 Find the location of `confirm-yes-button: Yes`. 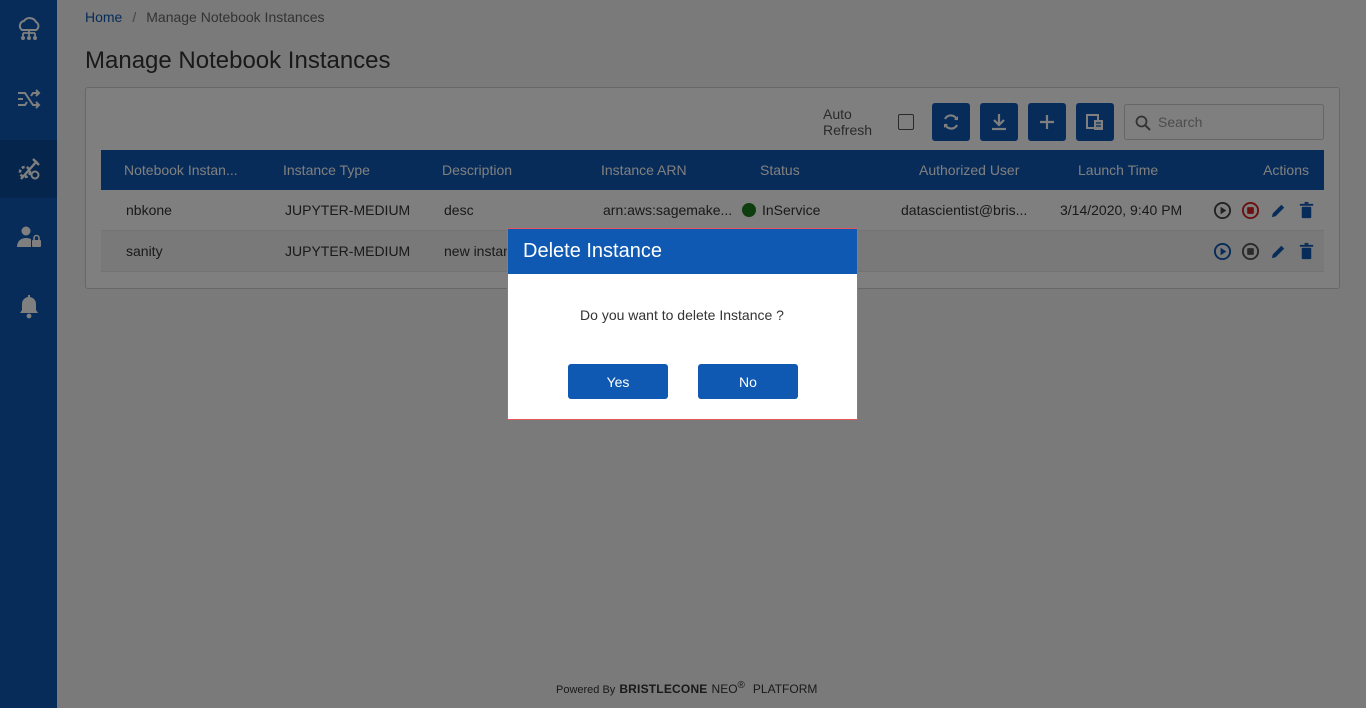

confirm-yes-button: Yes is located at coordinates (618, 381).